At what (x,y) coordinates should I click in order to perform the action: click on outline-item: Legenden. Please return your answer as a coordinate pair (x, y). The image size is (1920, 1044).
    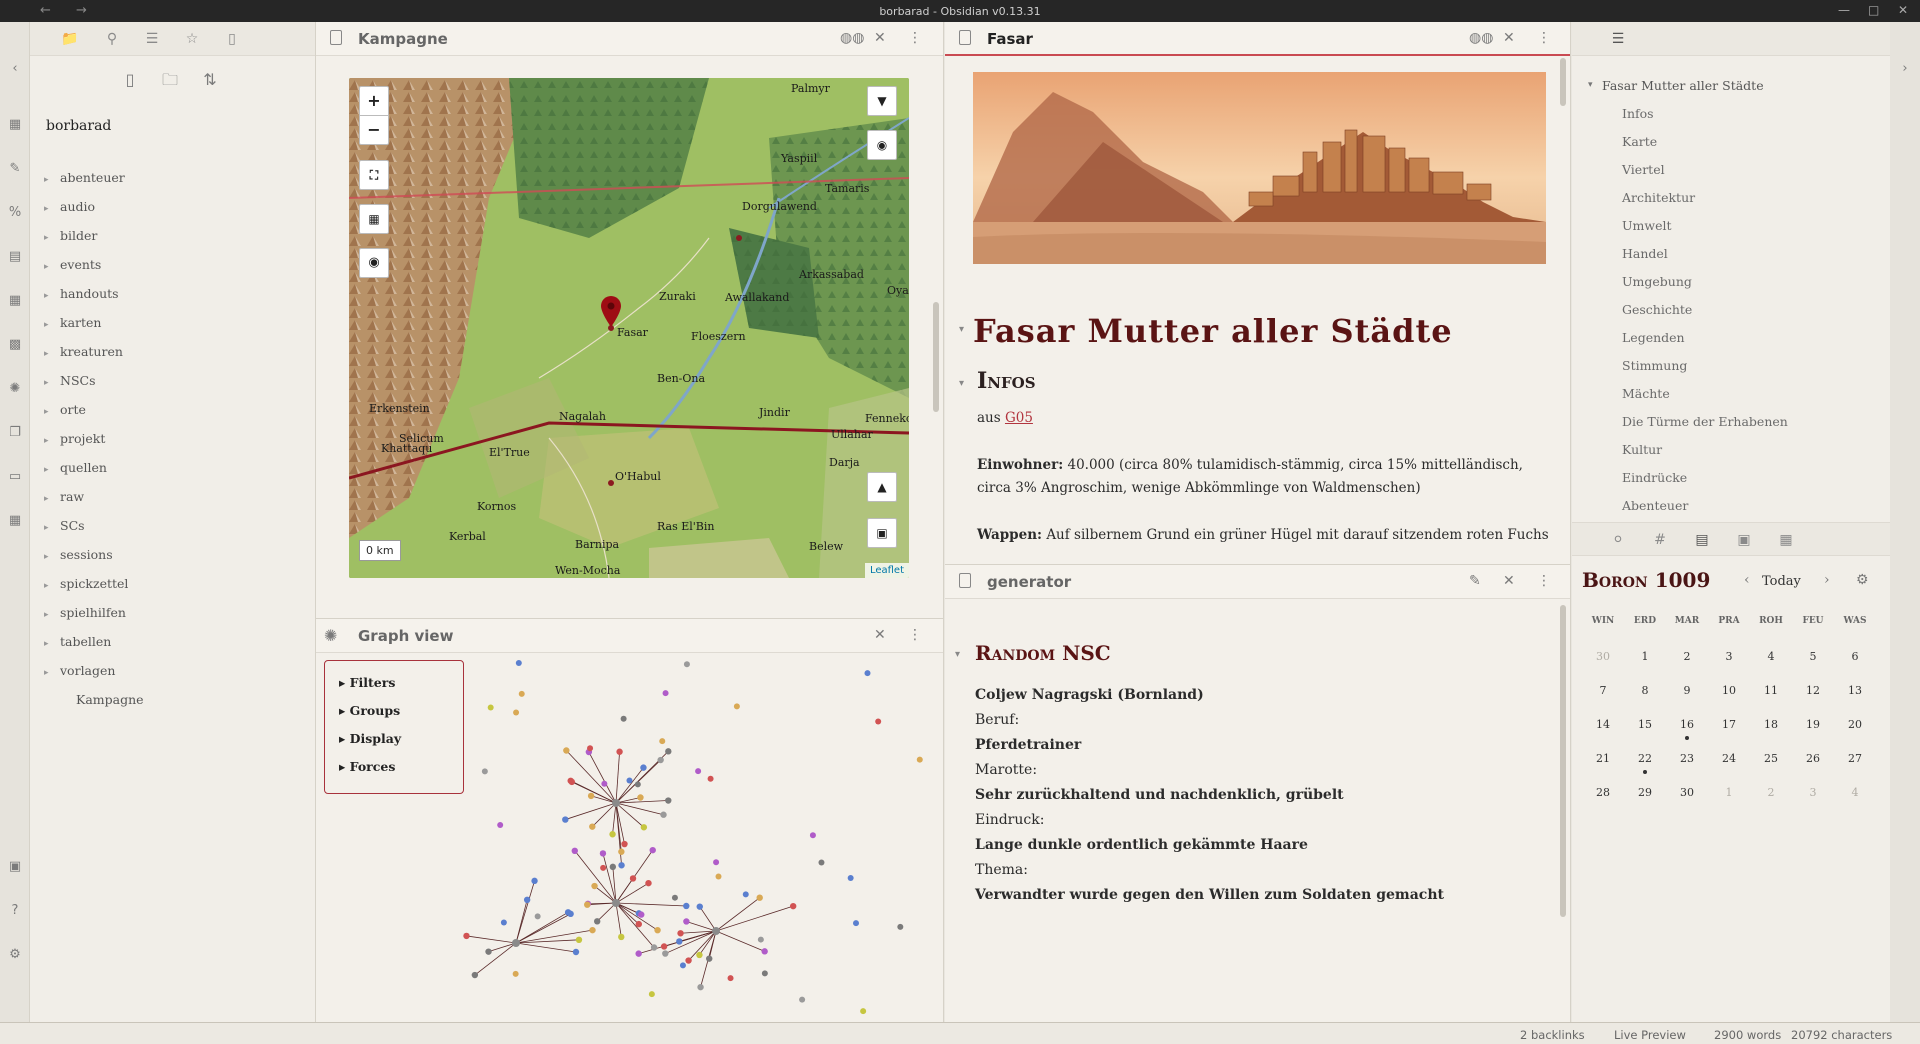
    Looking at the image, I should click on (1653, 337).